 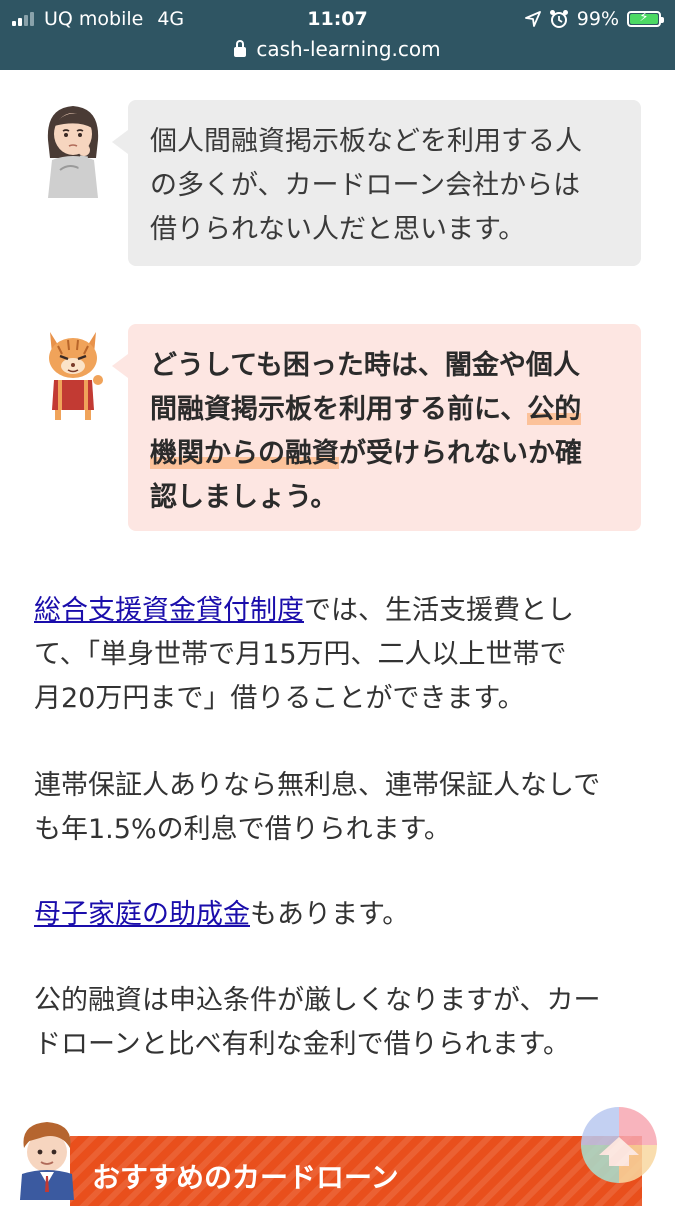 I want to click on bubble-line: 機関からの融資が受けられないか確, so click(x=384, y=454).